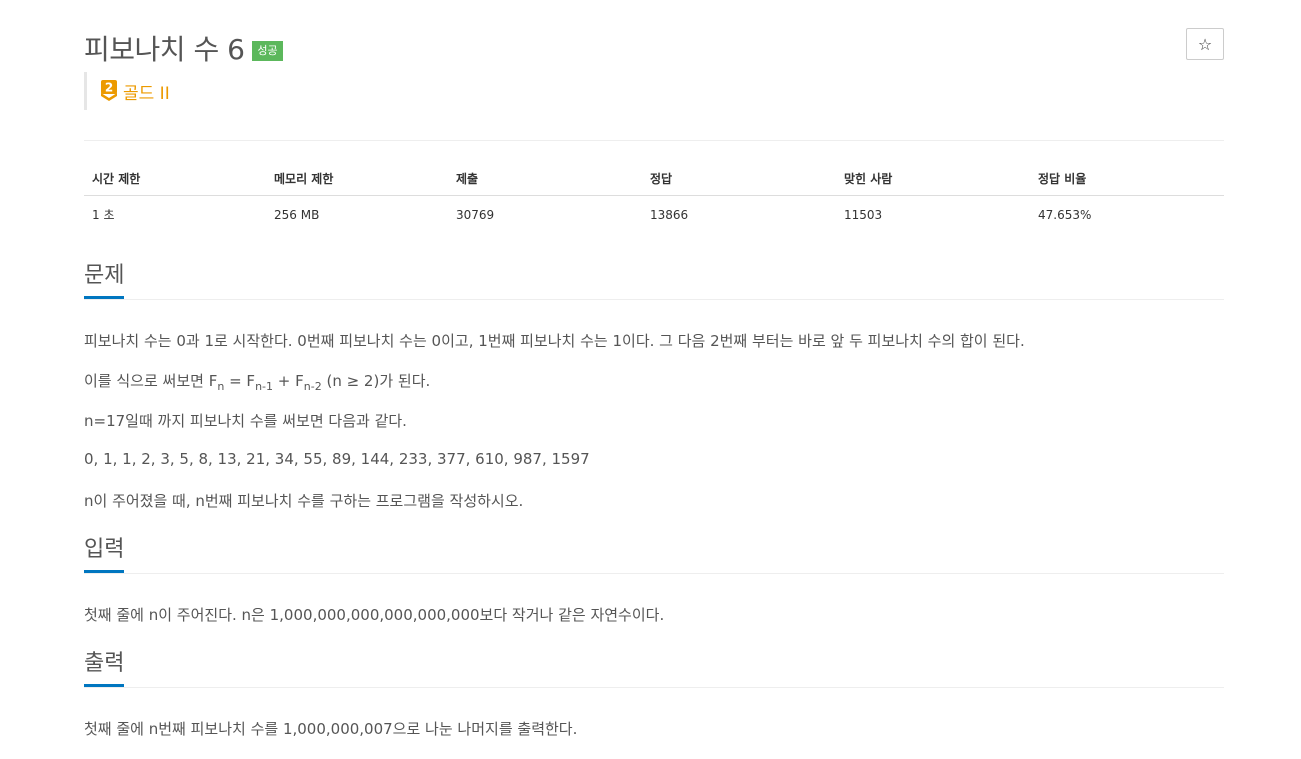 This screenshot has height=759, width=1301. What do you see at coordinates (933, 179) in the screenshot?
I see `header-solvers: 맞힌 사람` at bounding box center [933, 179].